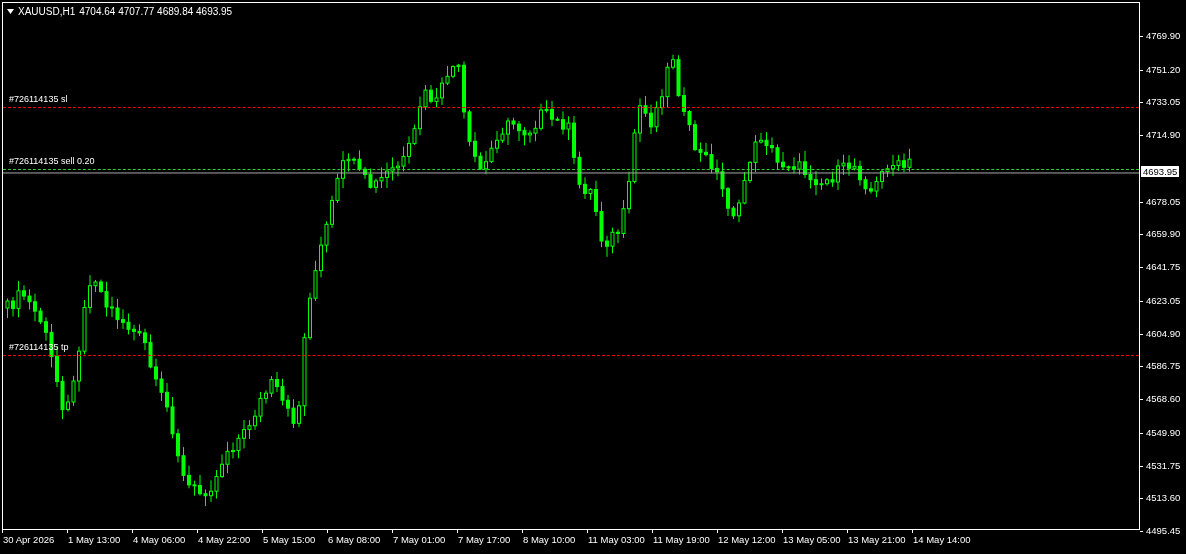 The image size is (1186, 554). What do you see at coordinates (1160, 69) in the screenshot?
I see `price-axis-label: 4751.20` at bounding box center [1160, 69].